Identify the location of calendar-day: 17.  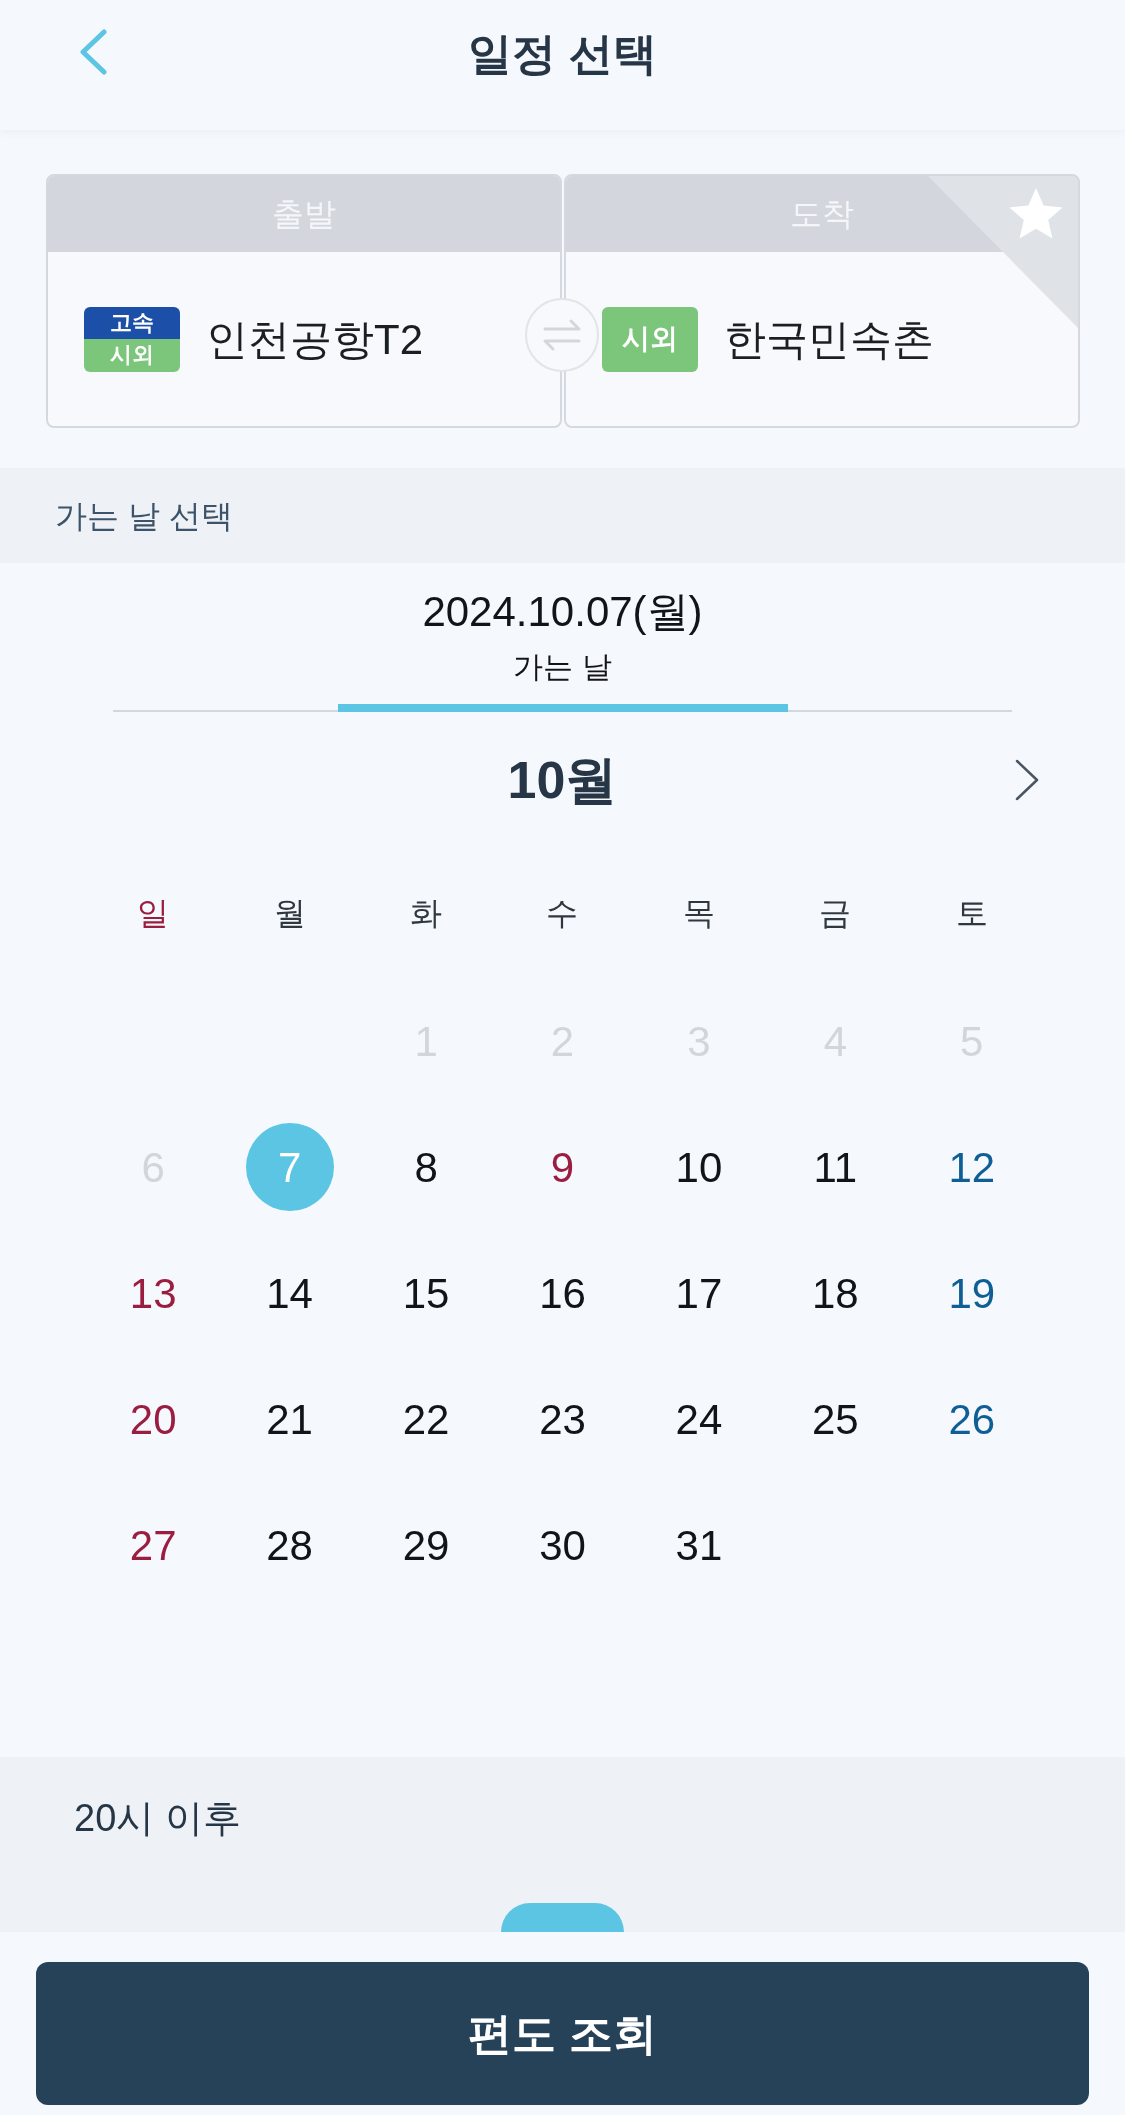
(699, 1293).